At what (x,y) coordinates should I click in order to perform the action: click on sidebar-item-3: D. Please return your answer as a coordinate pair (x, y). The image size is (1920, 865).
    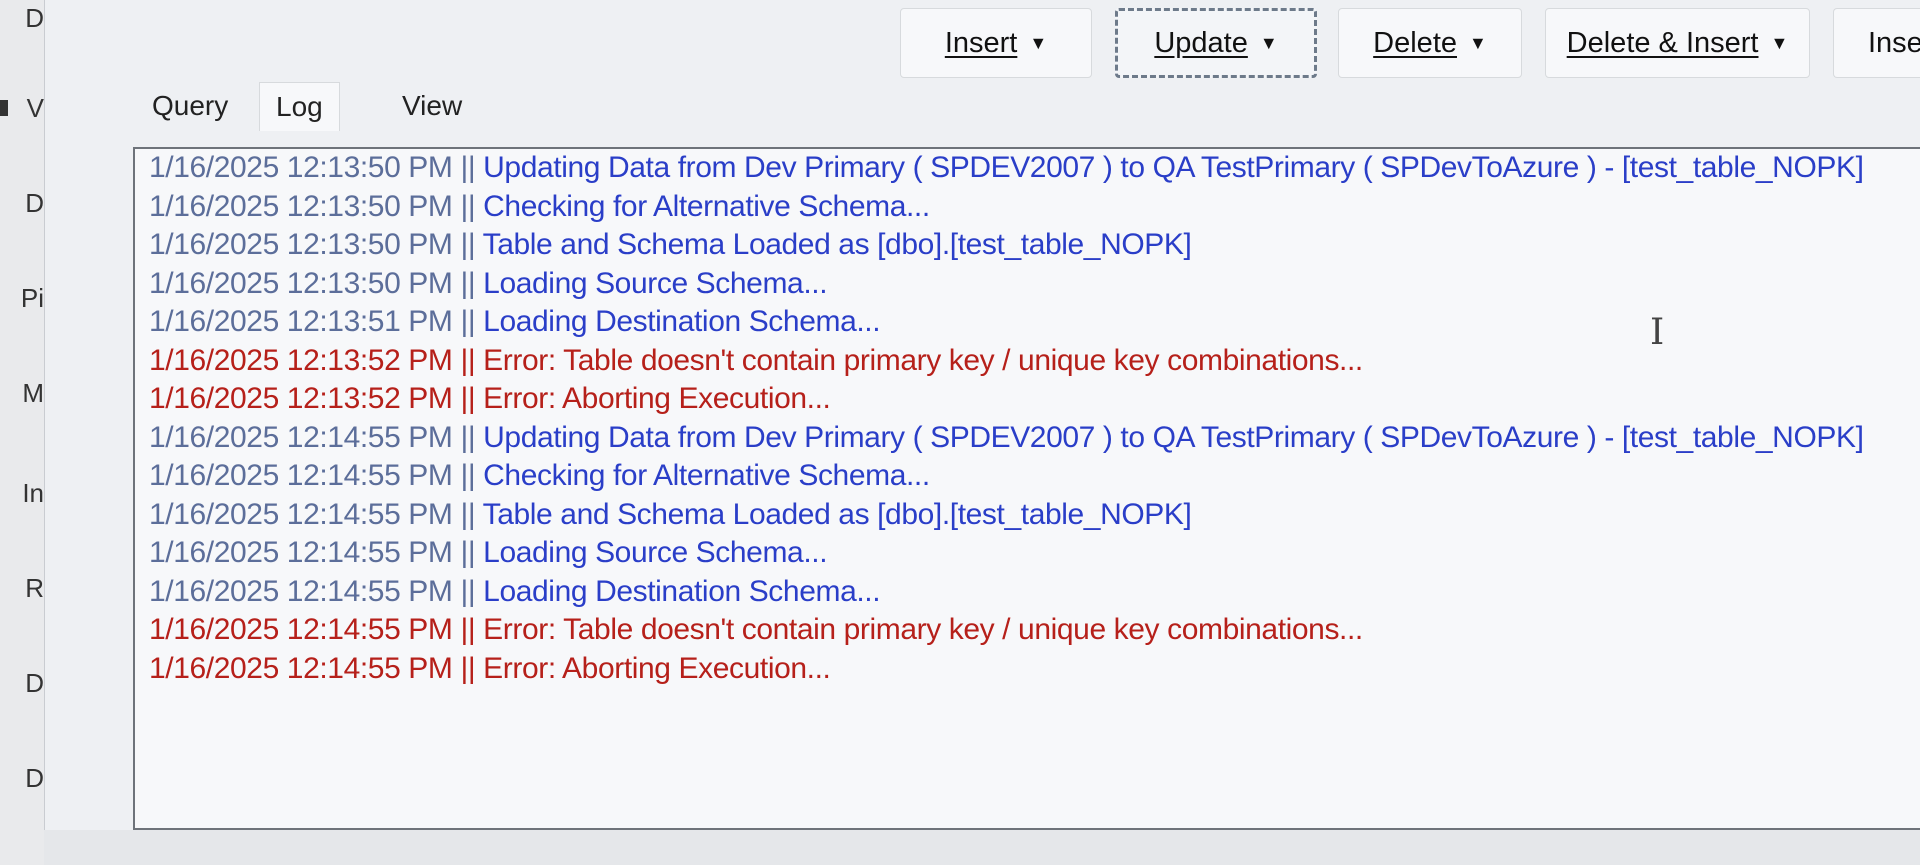
    Looking at the image, I should click on (27, 203).